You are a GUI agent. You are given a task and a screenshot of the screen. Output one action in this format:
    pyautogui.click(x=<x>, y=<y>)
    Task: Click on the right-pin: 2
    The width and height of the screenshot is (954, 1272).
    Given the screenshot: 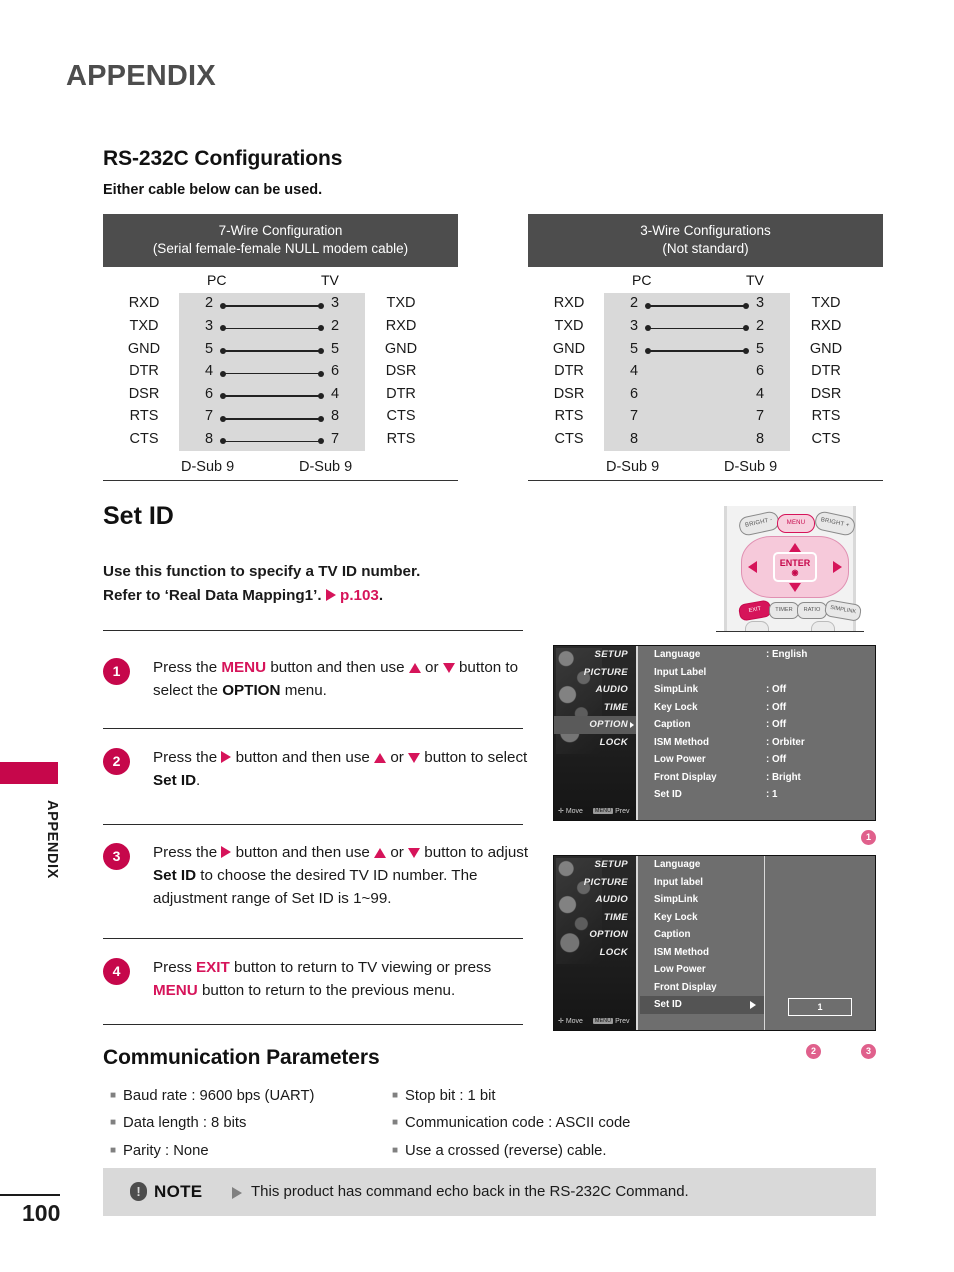 What is the action you would take?
    pyautogui.click(x=335, y=326)
    